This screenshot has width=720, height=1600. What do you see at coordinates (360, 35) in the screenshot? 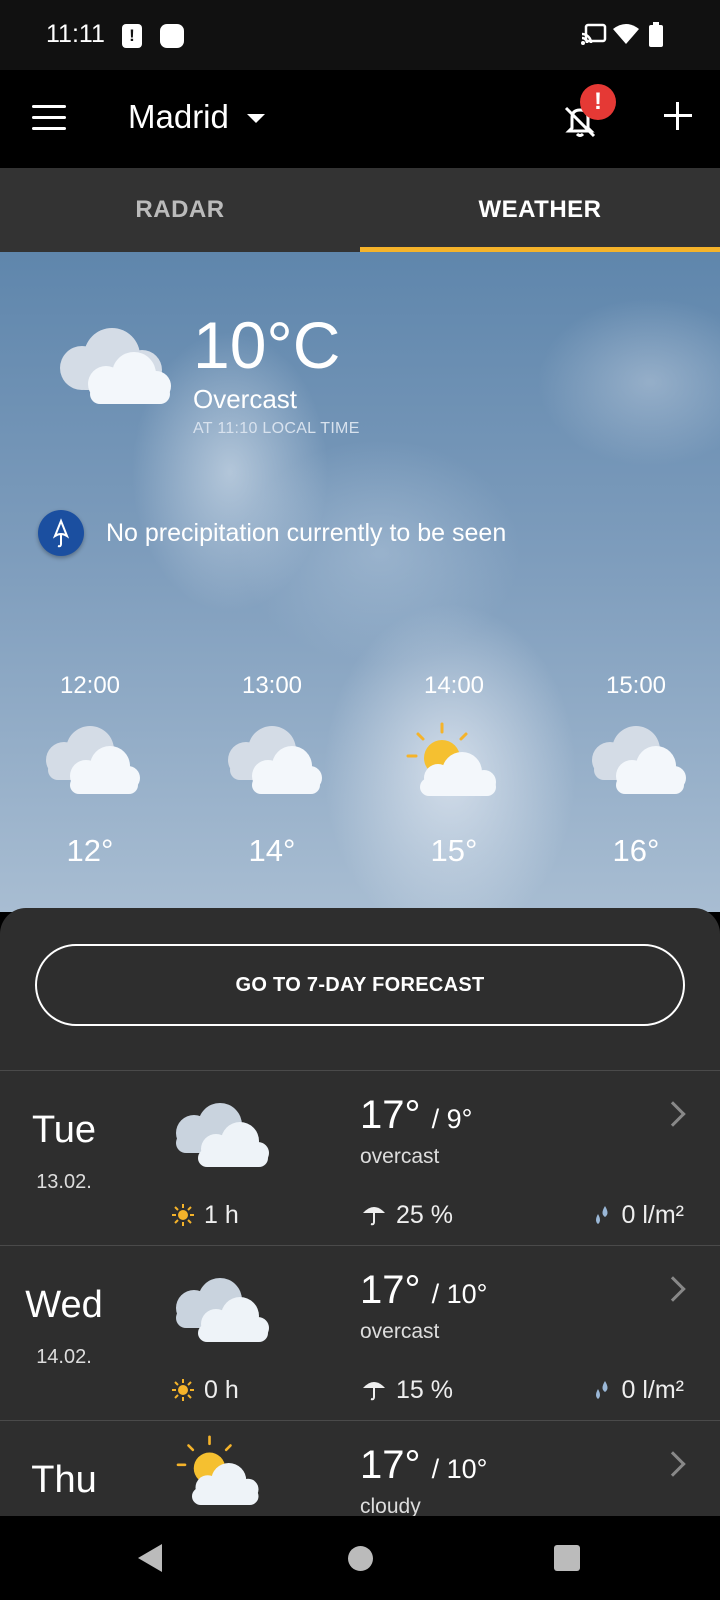
I see `status-bar: 11:11 !` at bounding box center [360, 35].